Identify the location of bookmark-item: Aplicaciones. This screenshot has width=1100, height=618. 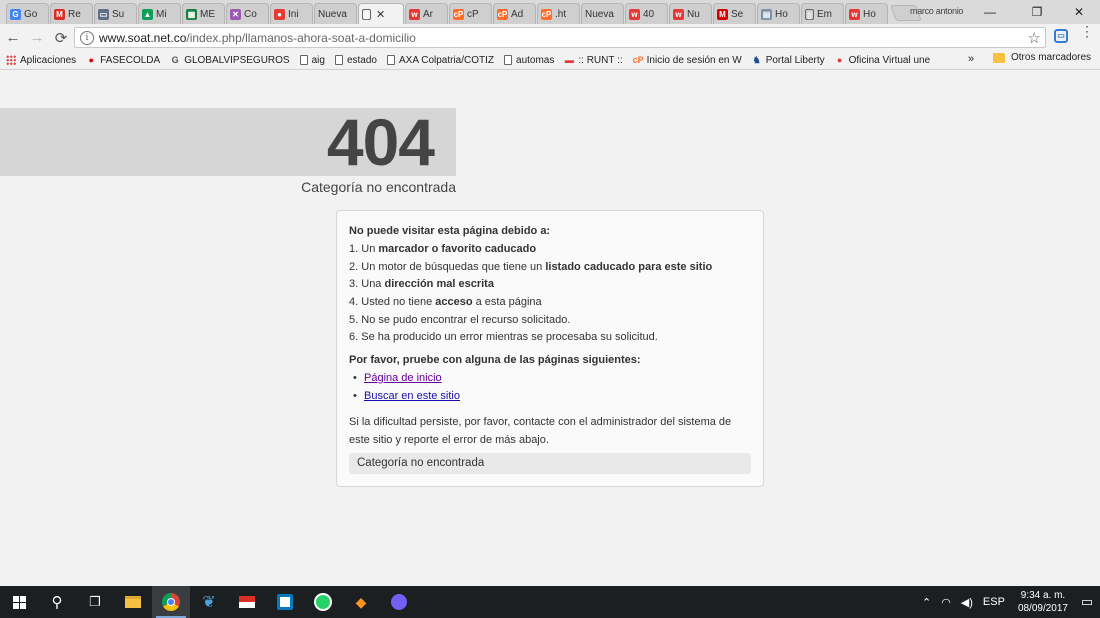
(41, 60).